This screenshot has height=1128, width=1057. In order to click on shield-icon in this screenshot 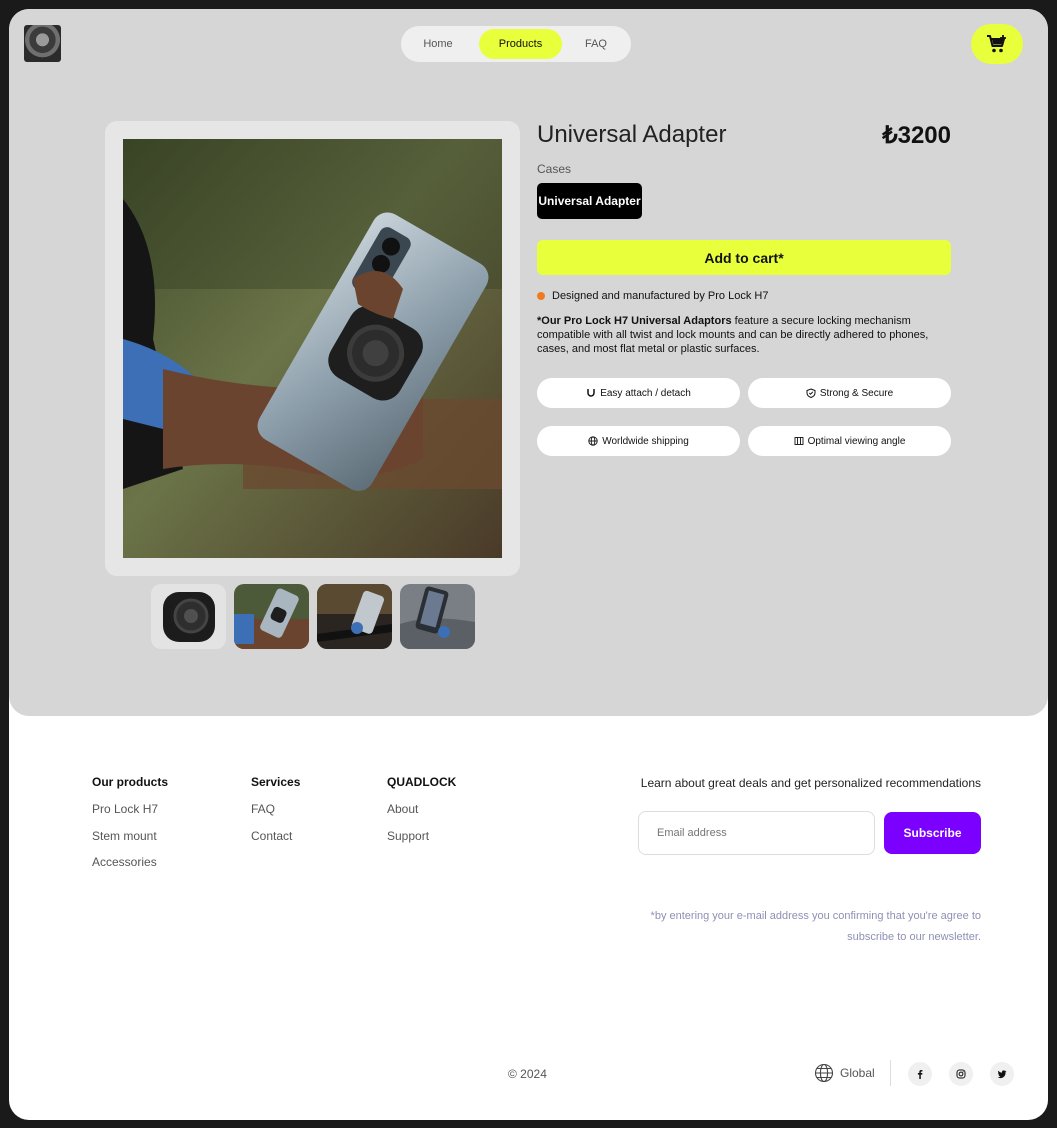, I will do `click(811, 393)`.